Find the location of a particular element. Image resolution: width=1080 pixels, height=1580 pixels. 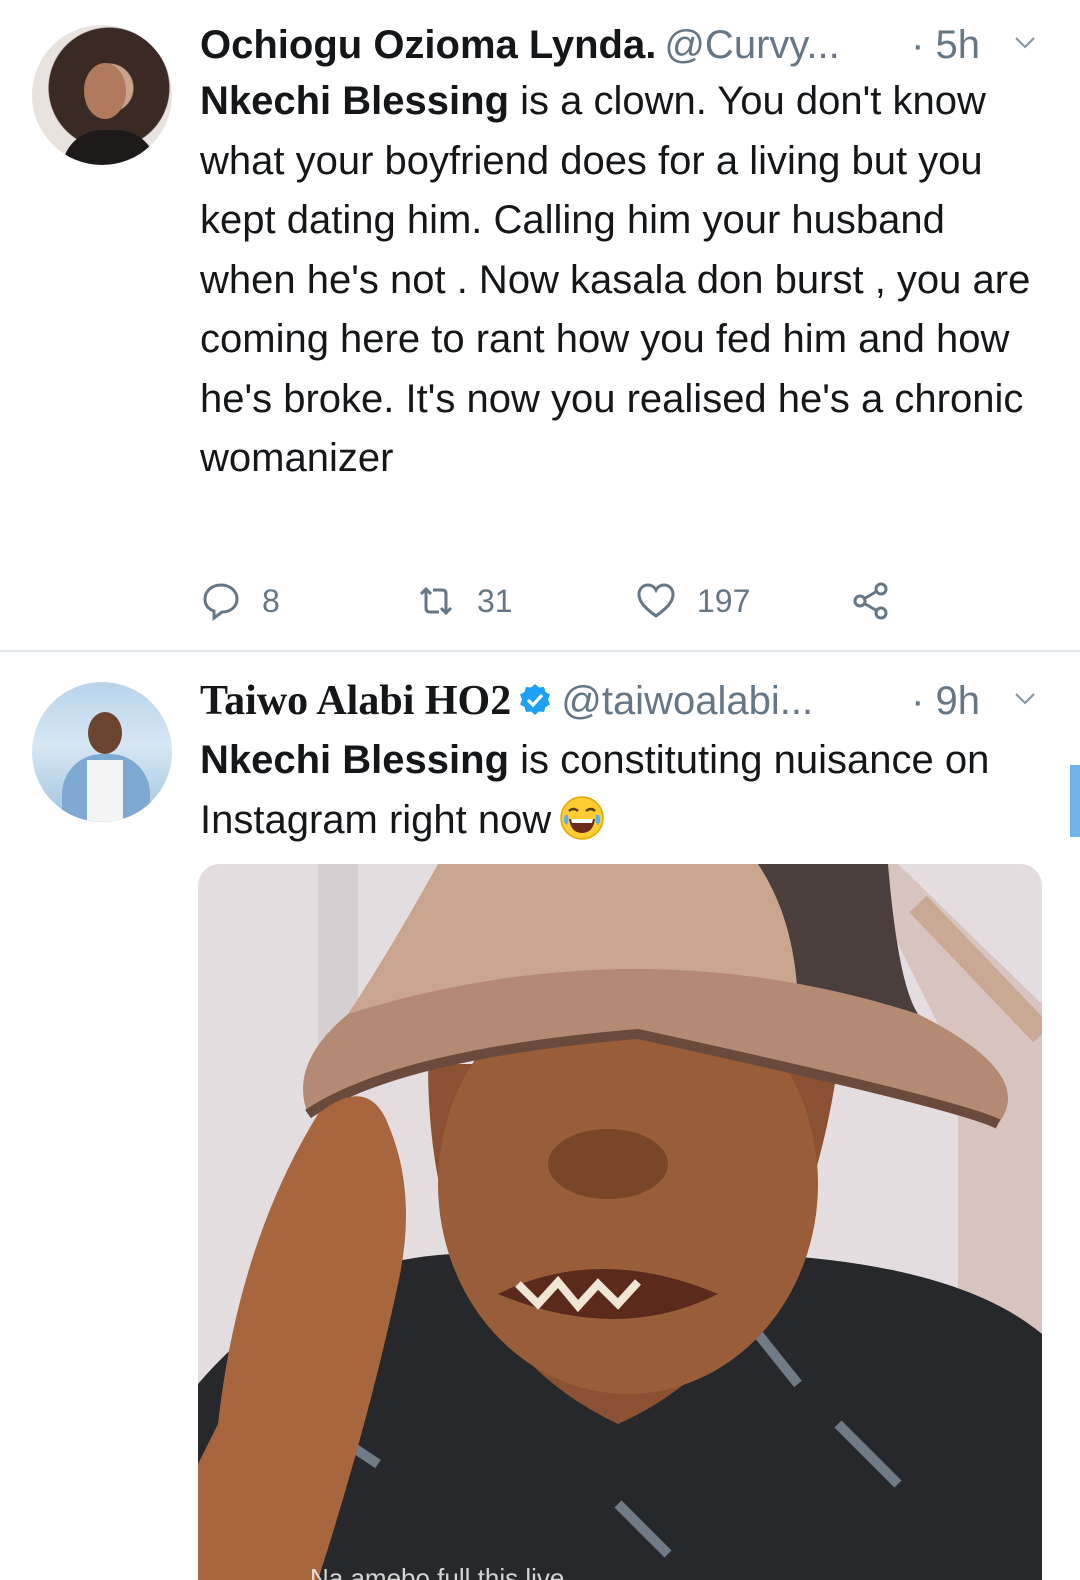

retweet-icon is located at coordinates (436, 601).